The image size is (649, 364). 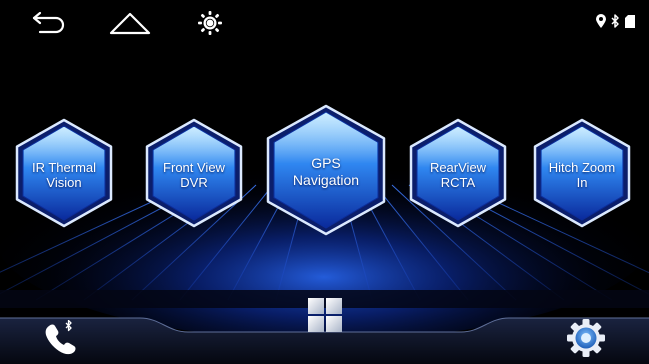 What do you see at coordinates (50, 22) in the screenshot?
I see `back-arrow-icon` at bounding box center [50, 22].